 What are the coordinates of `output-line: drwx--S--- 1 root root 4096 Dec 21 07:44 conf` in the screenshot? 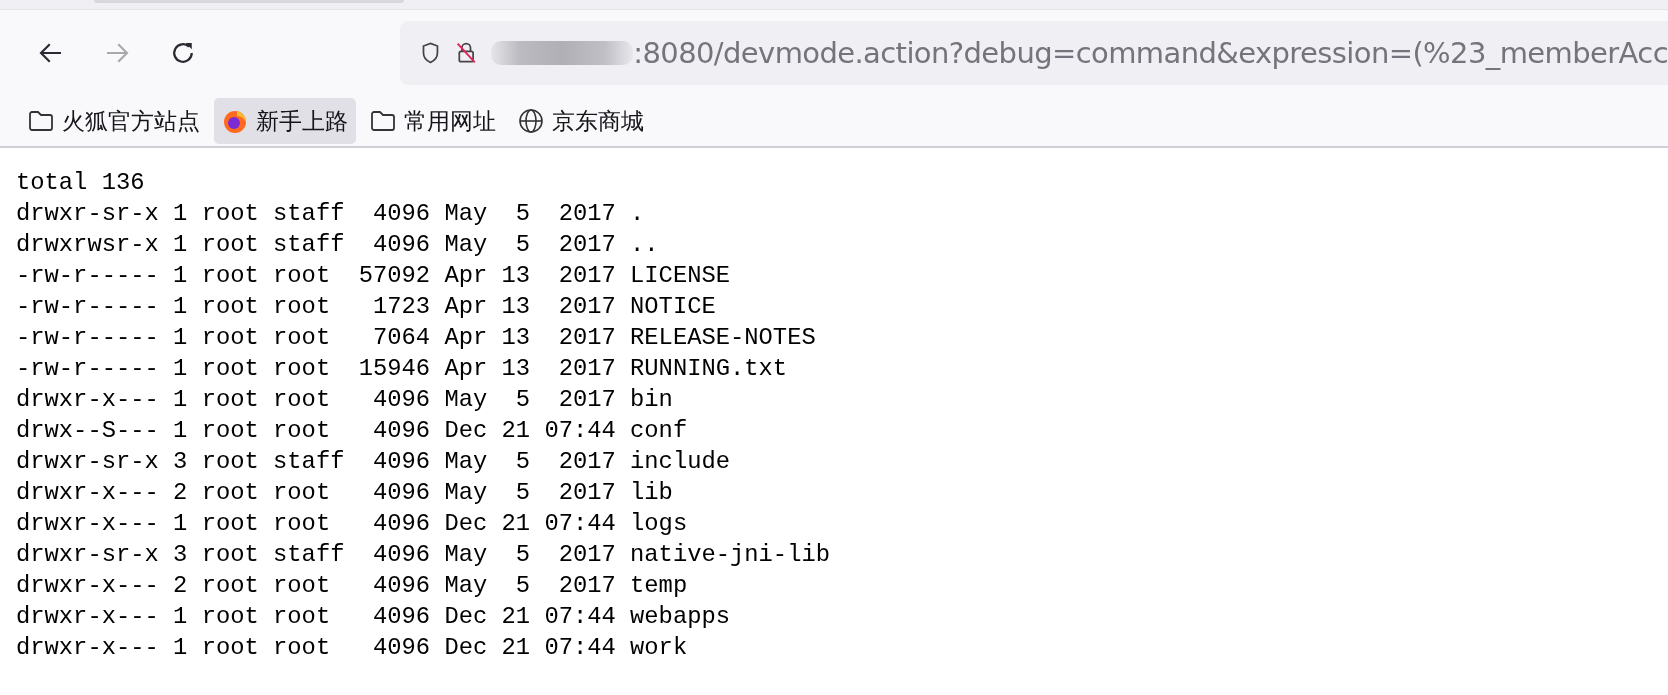 It's located at (352, 431).